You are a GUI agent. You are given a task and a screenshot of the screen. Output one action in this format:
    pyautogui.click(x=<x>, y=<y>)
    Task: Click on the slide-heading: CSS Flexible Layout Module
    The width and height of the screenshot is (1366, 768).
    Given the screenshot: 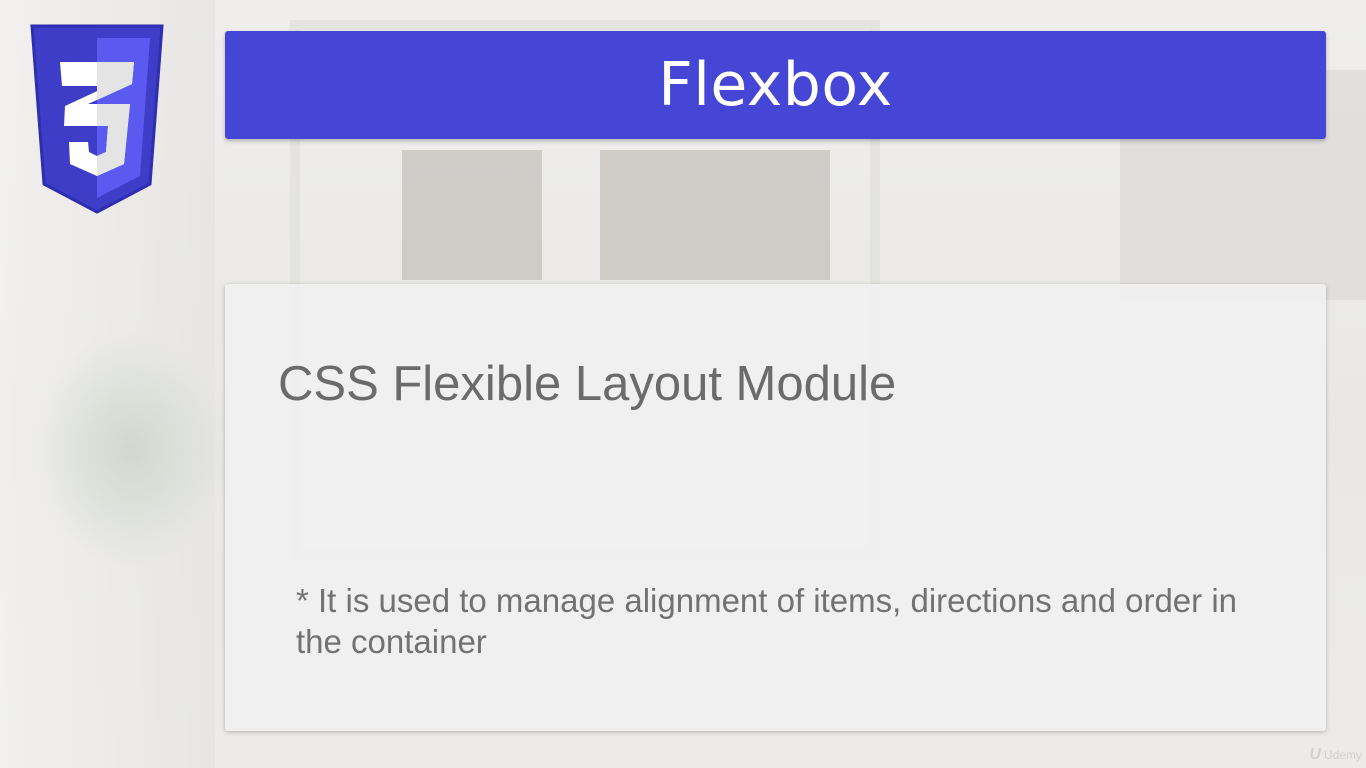 What is the action you would take?
    pyautogui.click(x=587, y=384)
    